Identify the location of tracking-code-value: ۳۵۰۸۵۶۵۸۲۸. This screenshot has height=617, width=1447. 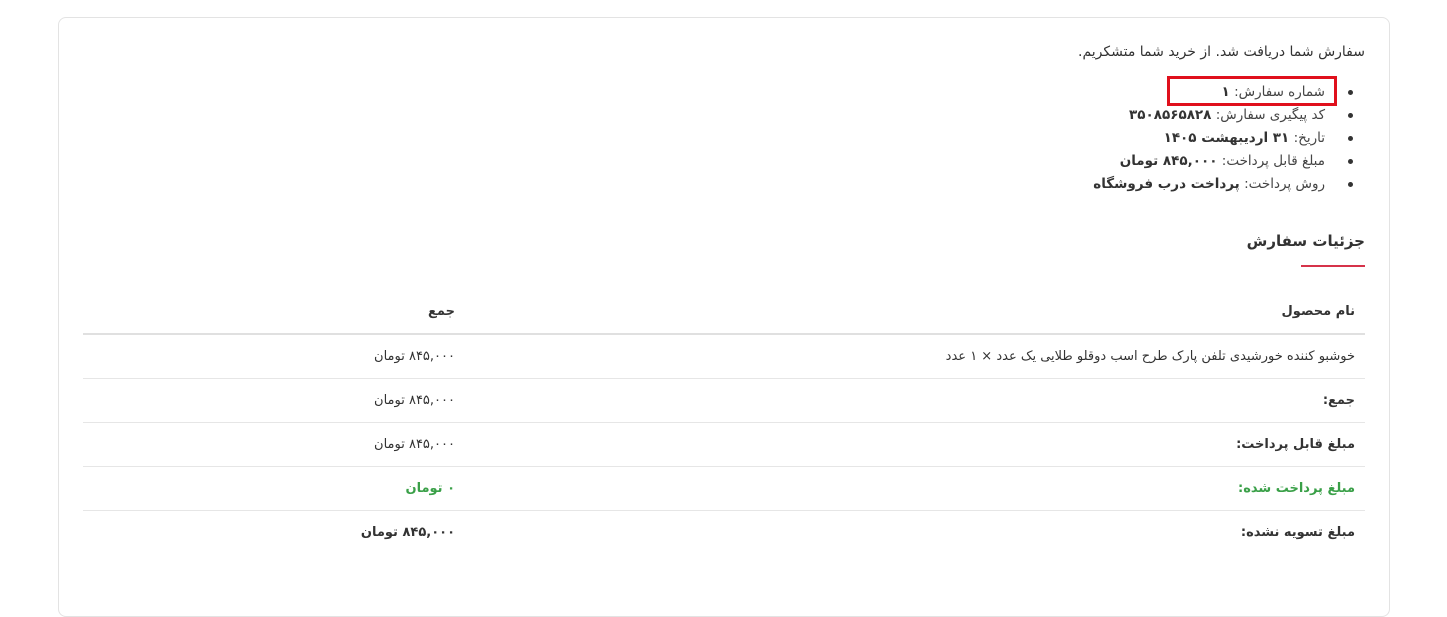
(1170, 115).